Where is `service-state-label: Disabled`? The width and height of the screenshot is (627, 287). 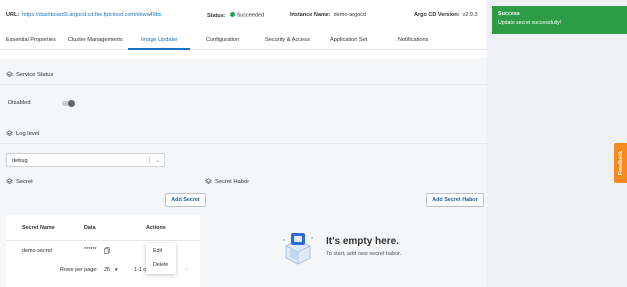 service-state-label: Disabled is located at coordinates (19, 103).